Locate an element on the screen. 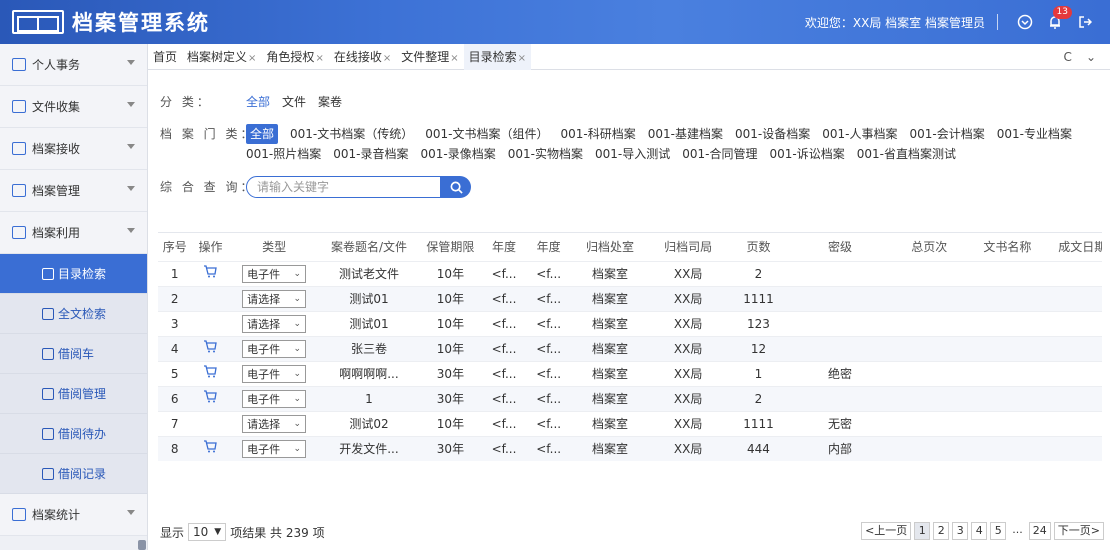 The image size is (1110, 550). sidebar-subitem-borrow-cart: 借阅车 is located at coordinates (73, 354).